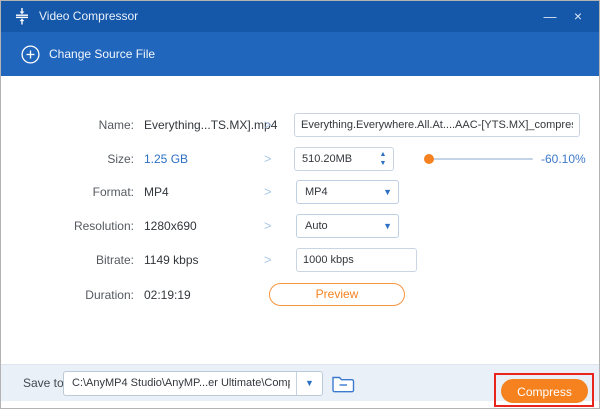  I want to click on change-source-file-button: Change Source File, so click(88, 54).